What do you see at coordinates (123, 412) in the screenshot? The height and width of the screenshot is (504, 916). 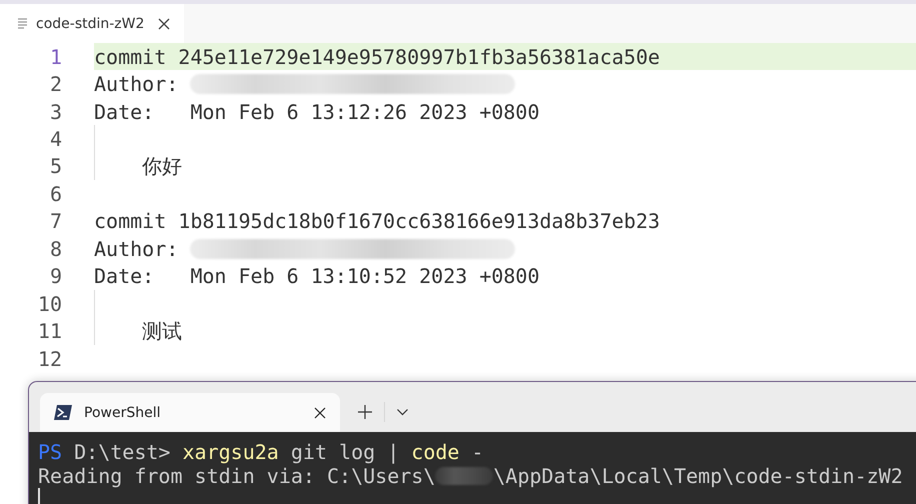 I see `tab-title: PowerShell` at bounding box center [123, 412].